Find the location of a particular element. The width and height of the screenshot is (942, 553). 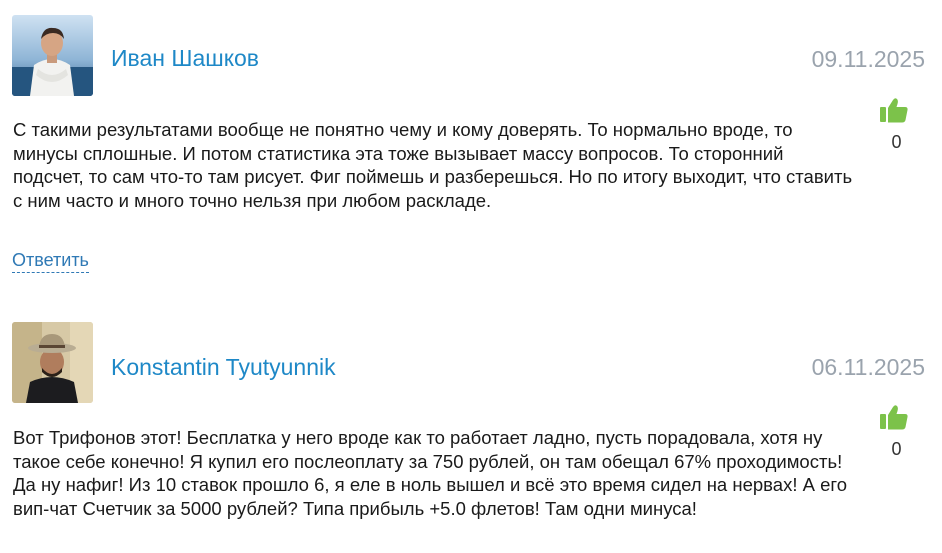

author-name: Иван Шашков is located at coordinates (185, 58).